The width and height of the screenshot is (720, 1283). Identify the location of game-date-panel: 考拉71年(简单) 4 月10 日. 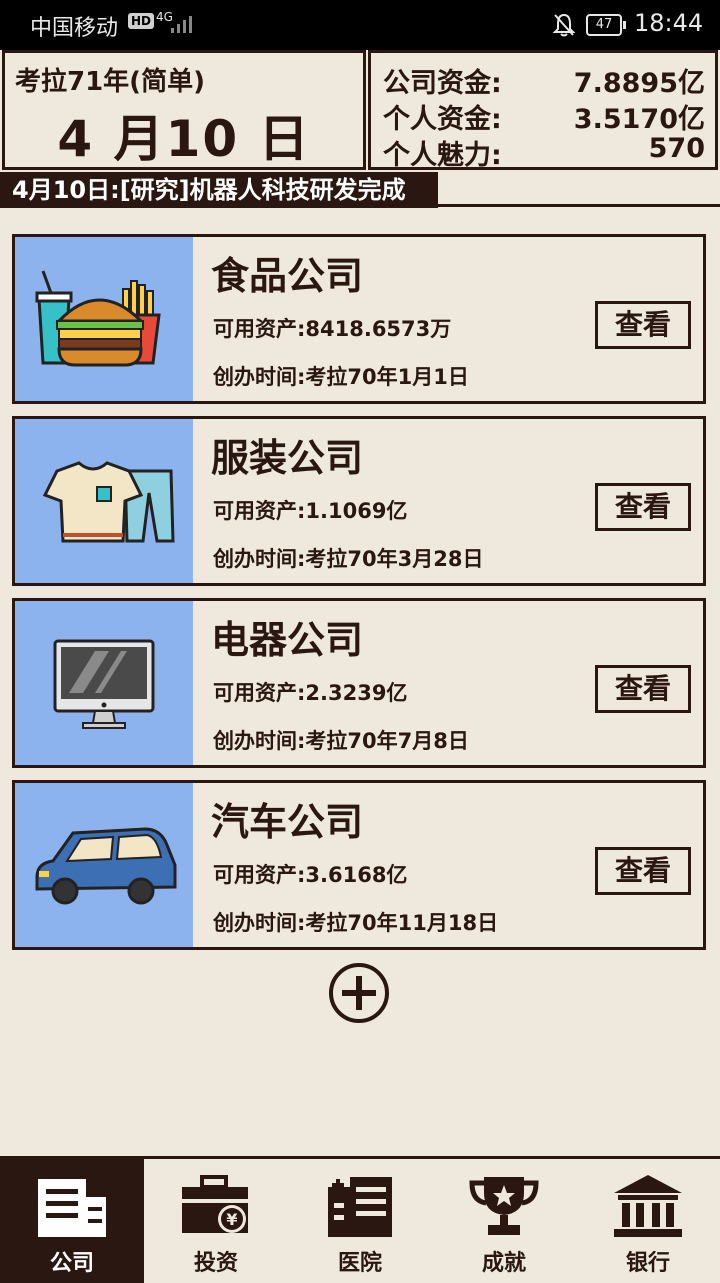
(184, 110).